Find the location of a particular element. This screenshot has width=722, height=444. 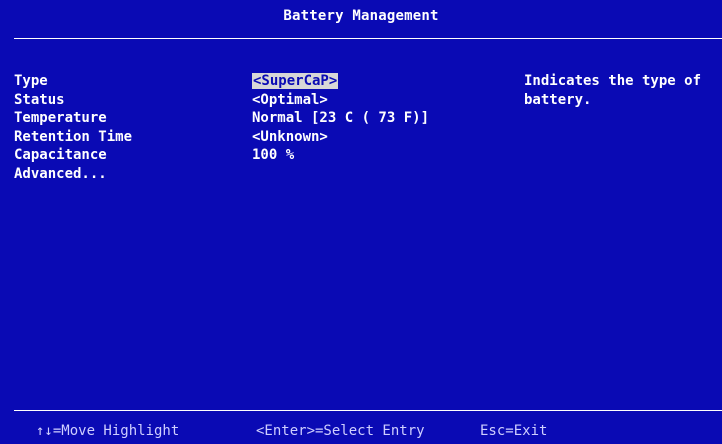

footer-exit: Esc=Exit is located at coordinates (514, 431).